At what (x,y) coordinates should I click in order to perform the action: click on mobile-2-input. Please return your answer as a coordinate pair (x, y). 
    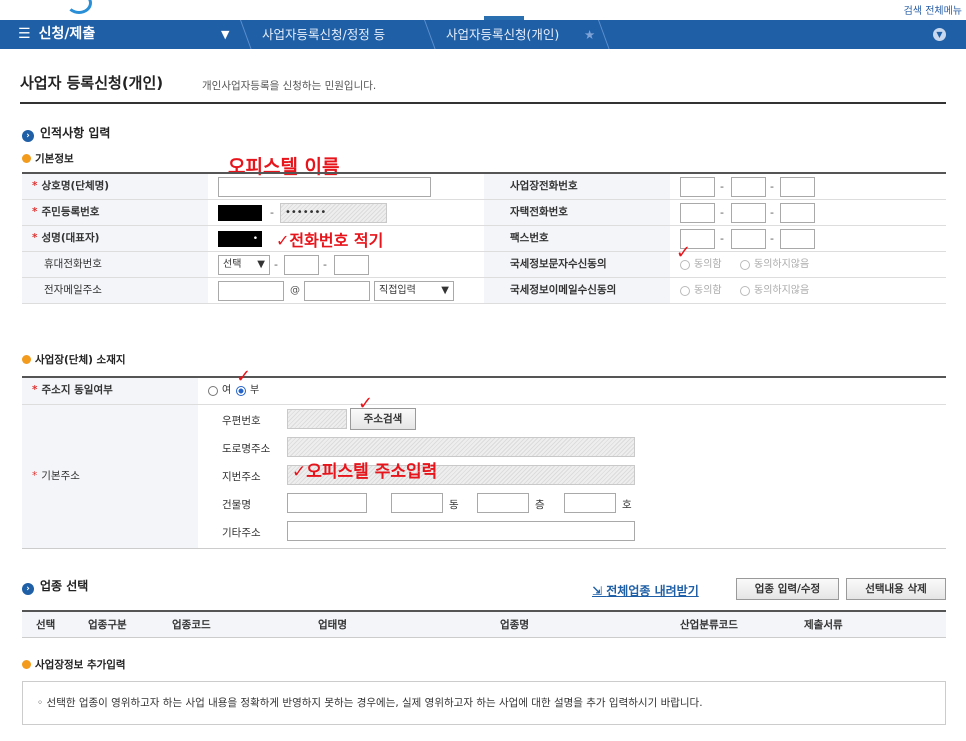
    Looking at the image, I should click on (301, 265).